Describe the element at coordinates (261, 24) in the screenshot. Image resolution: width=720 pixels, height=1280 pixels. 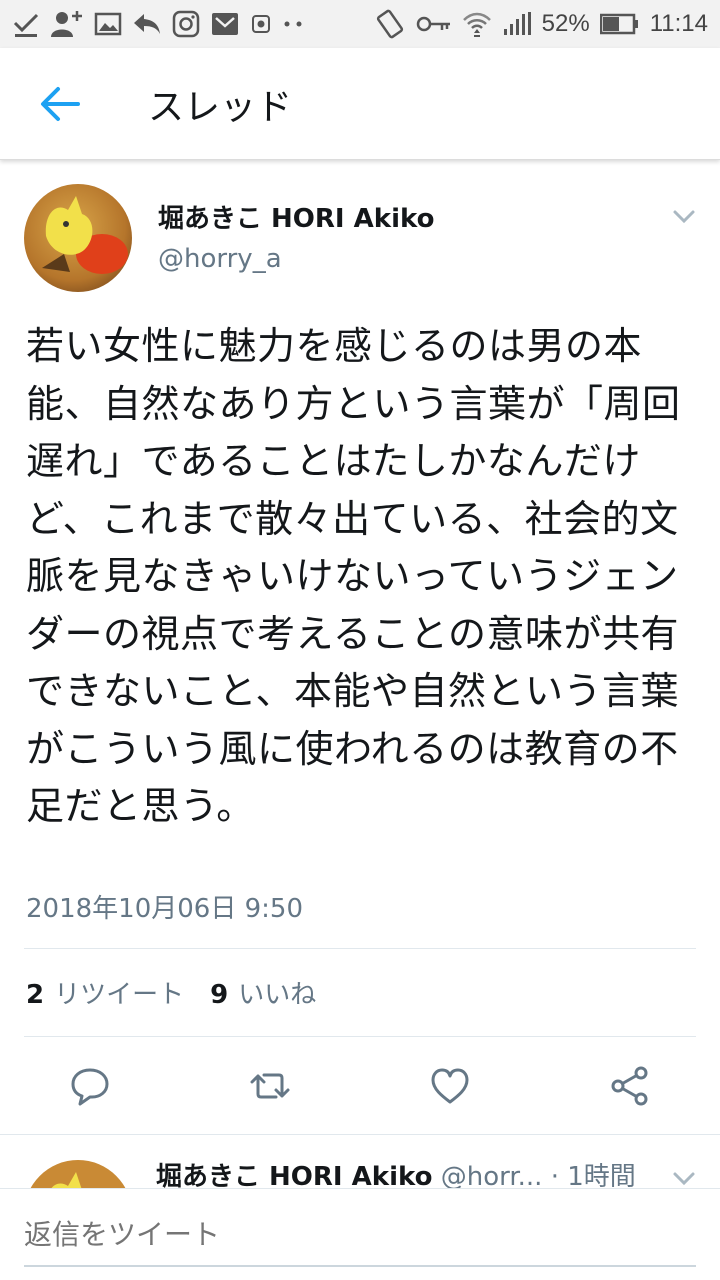
I see `record-icon` at that location.